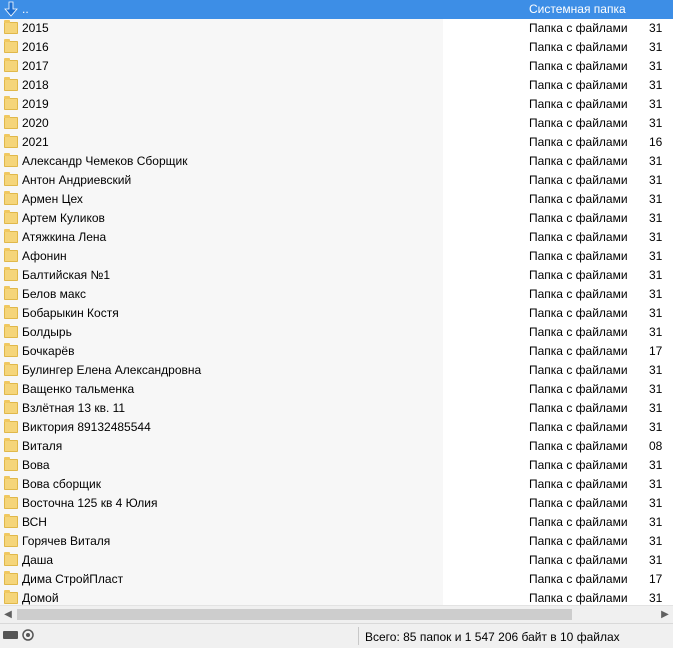  I want to click on folder-row: Ващенко тальменка Папка с файлами 31, so click(336, 389).